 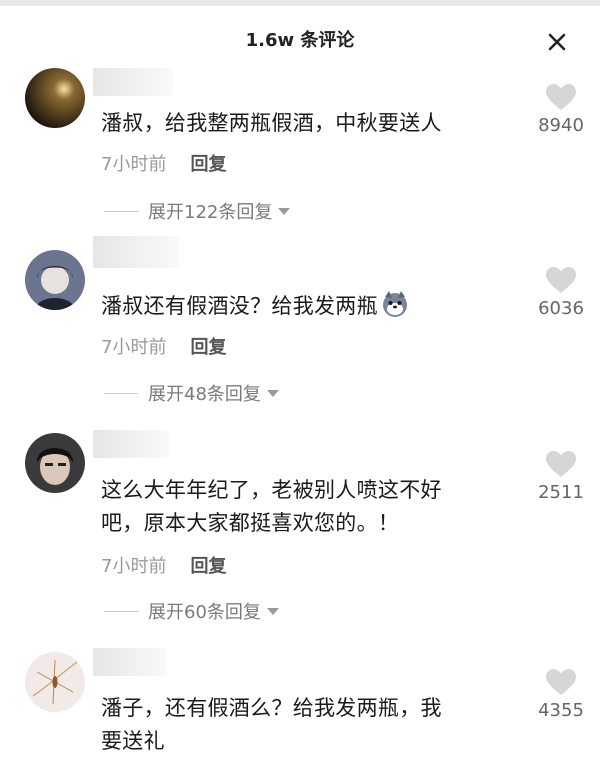 I want to click on like-button: 4355, so click(x=561, y=694).